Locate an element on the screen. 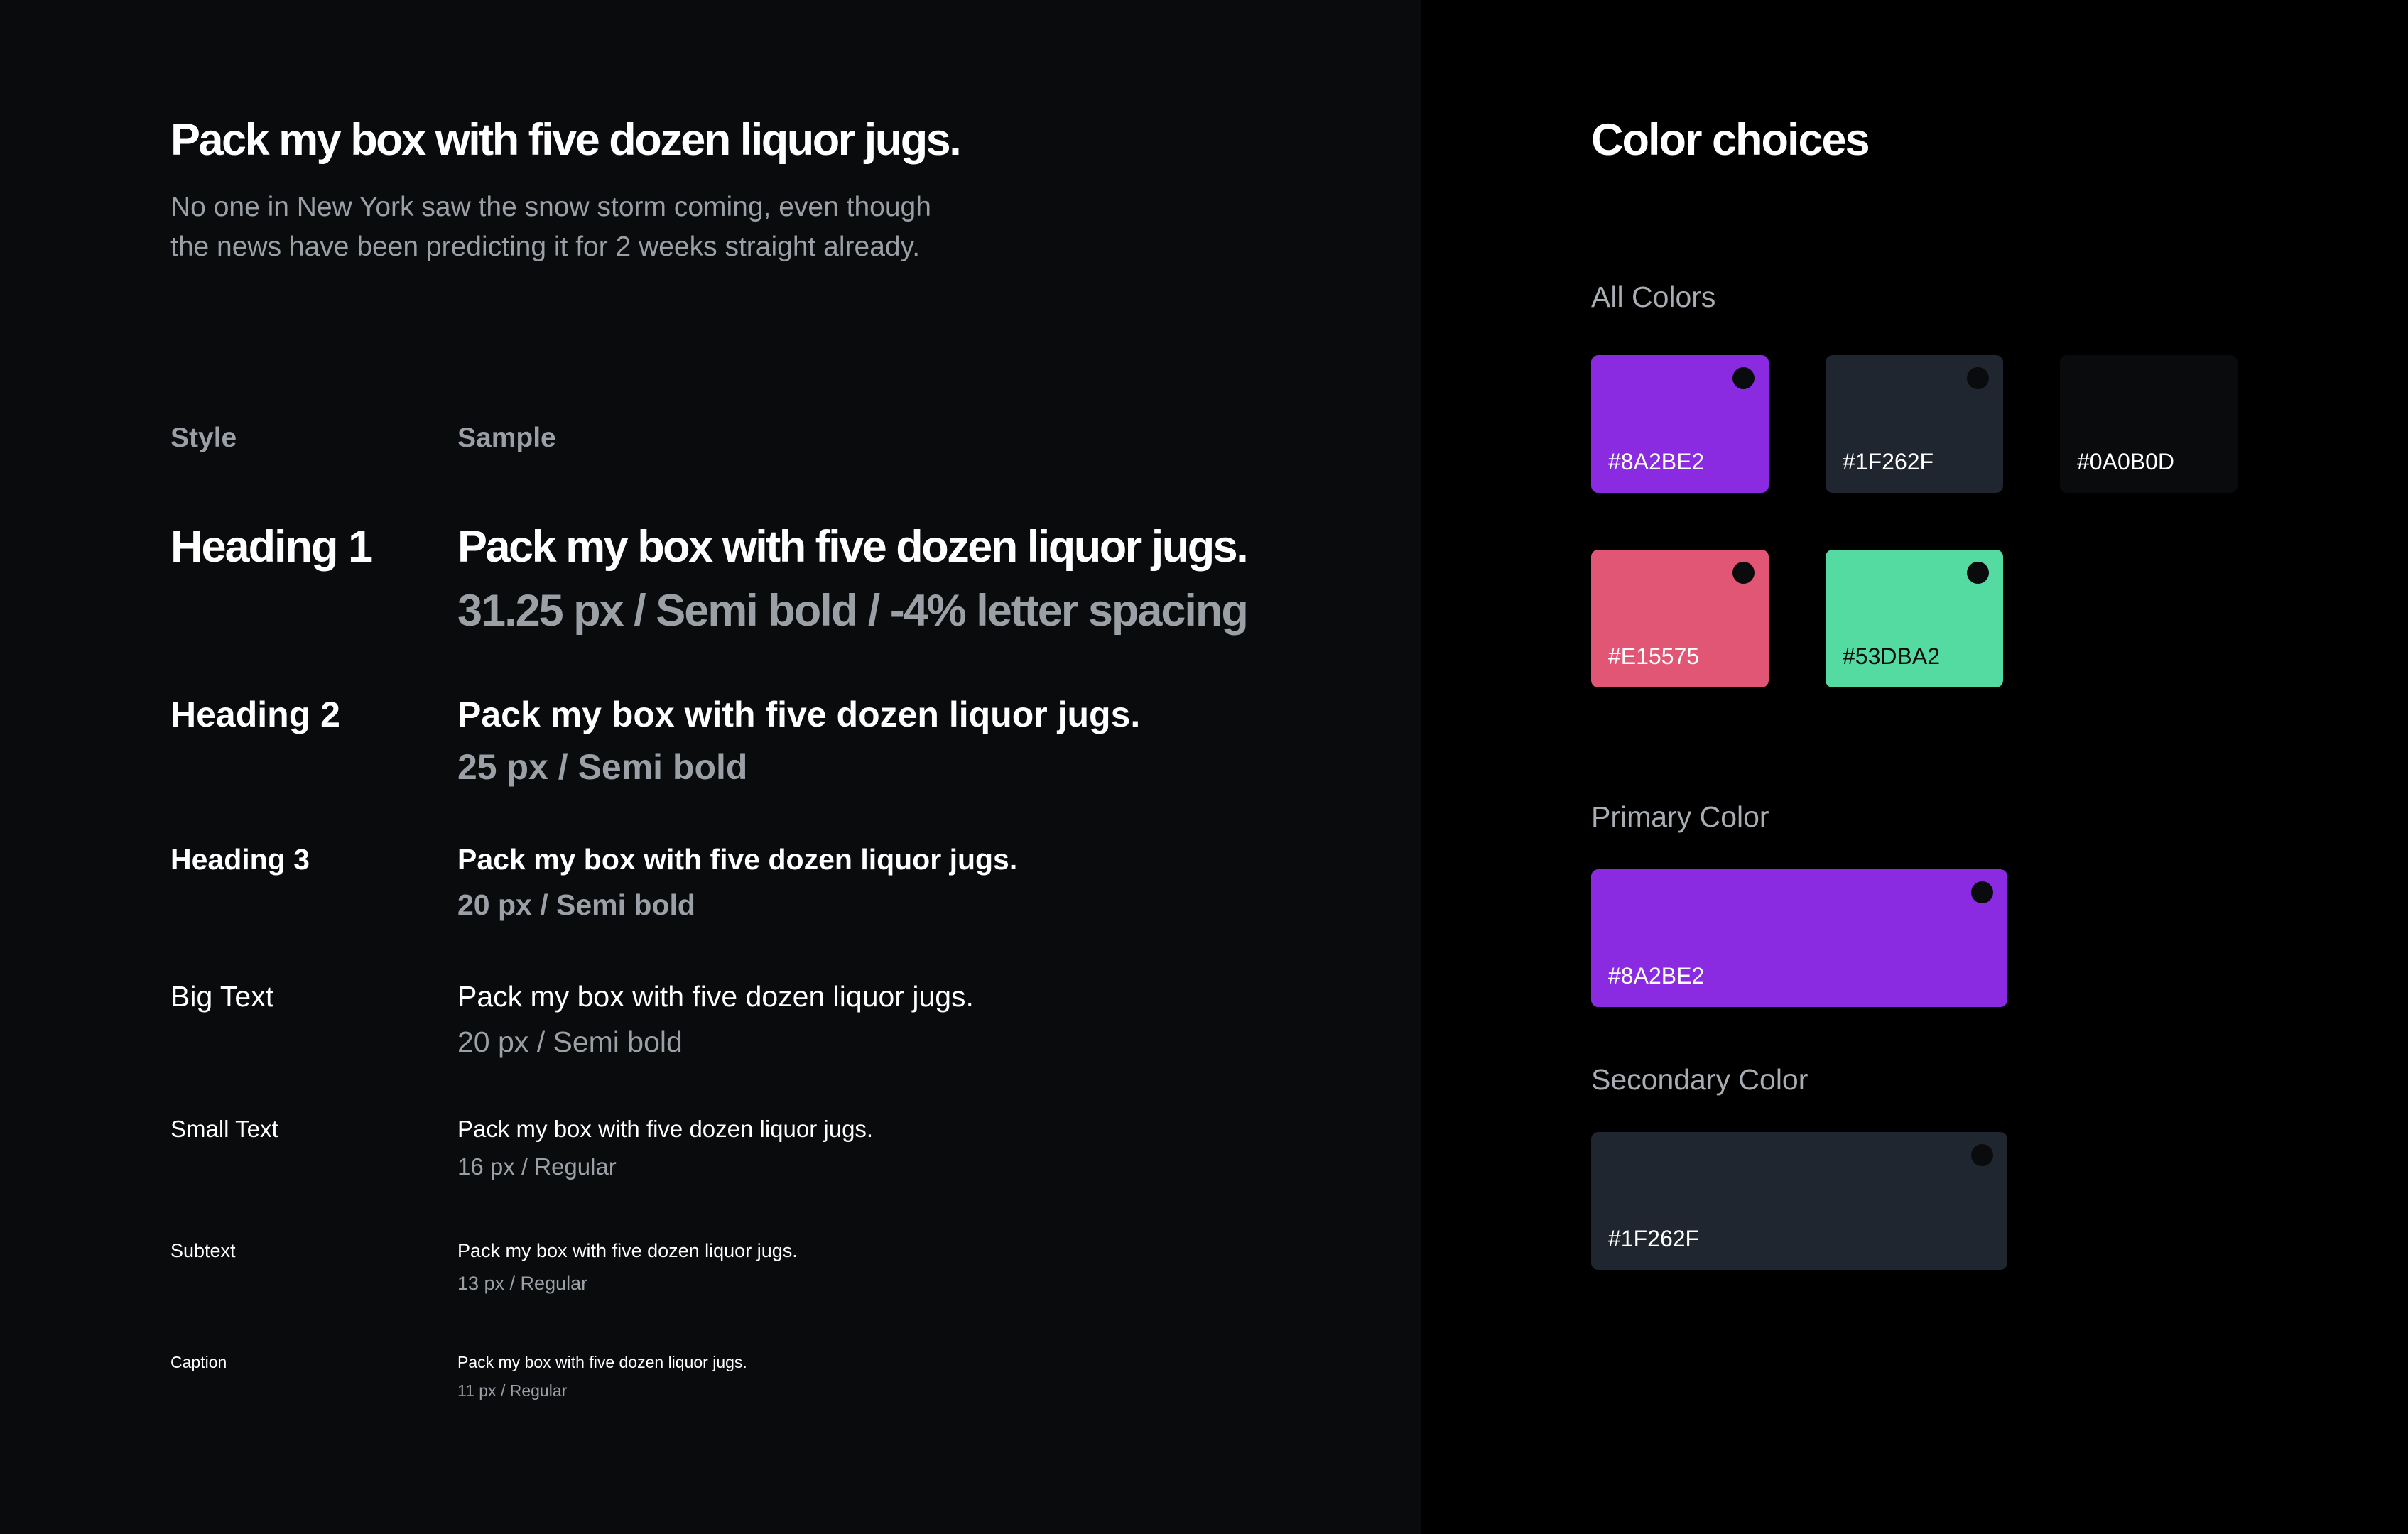 The width and height of the screenshot is (2408, 1534). color-swatch: #1F262F is located at coordinates (1915, 424).